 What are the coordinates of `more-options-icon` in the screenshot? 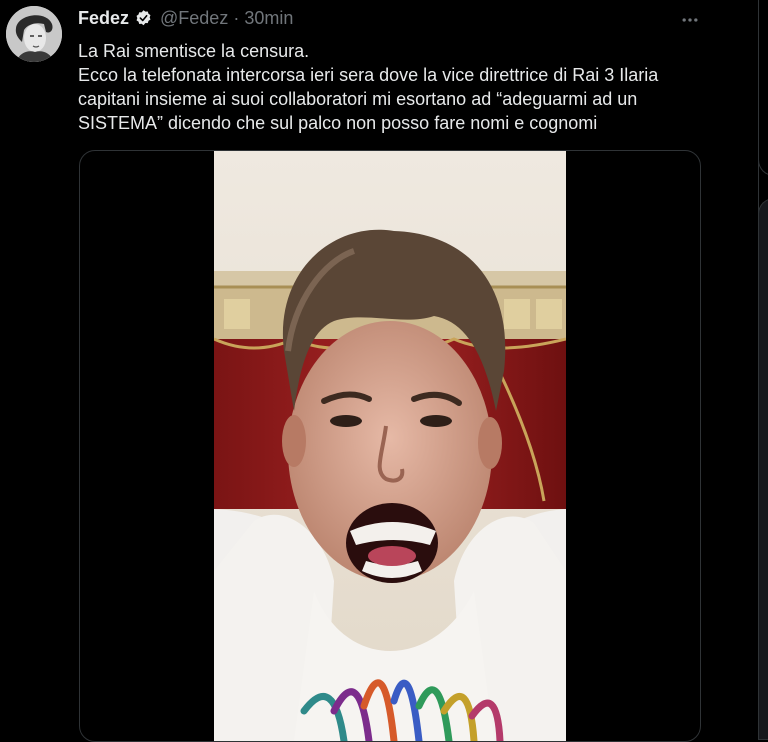 It's located at (690, 20).